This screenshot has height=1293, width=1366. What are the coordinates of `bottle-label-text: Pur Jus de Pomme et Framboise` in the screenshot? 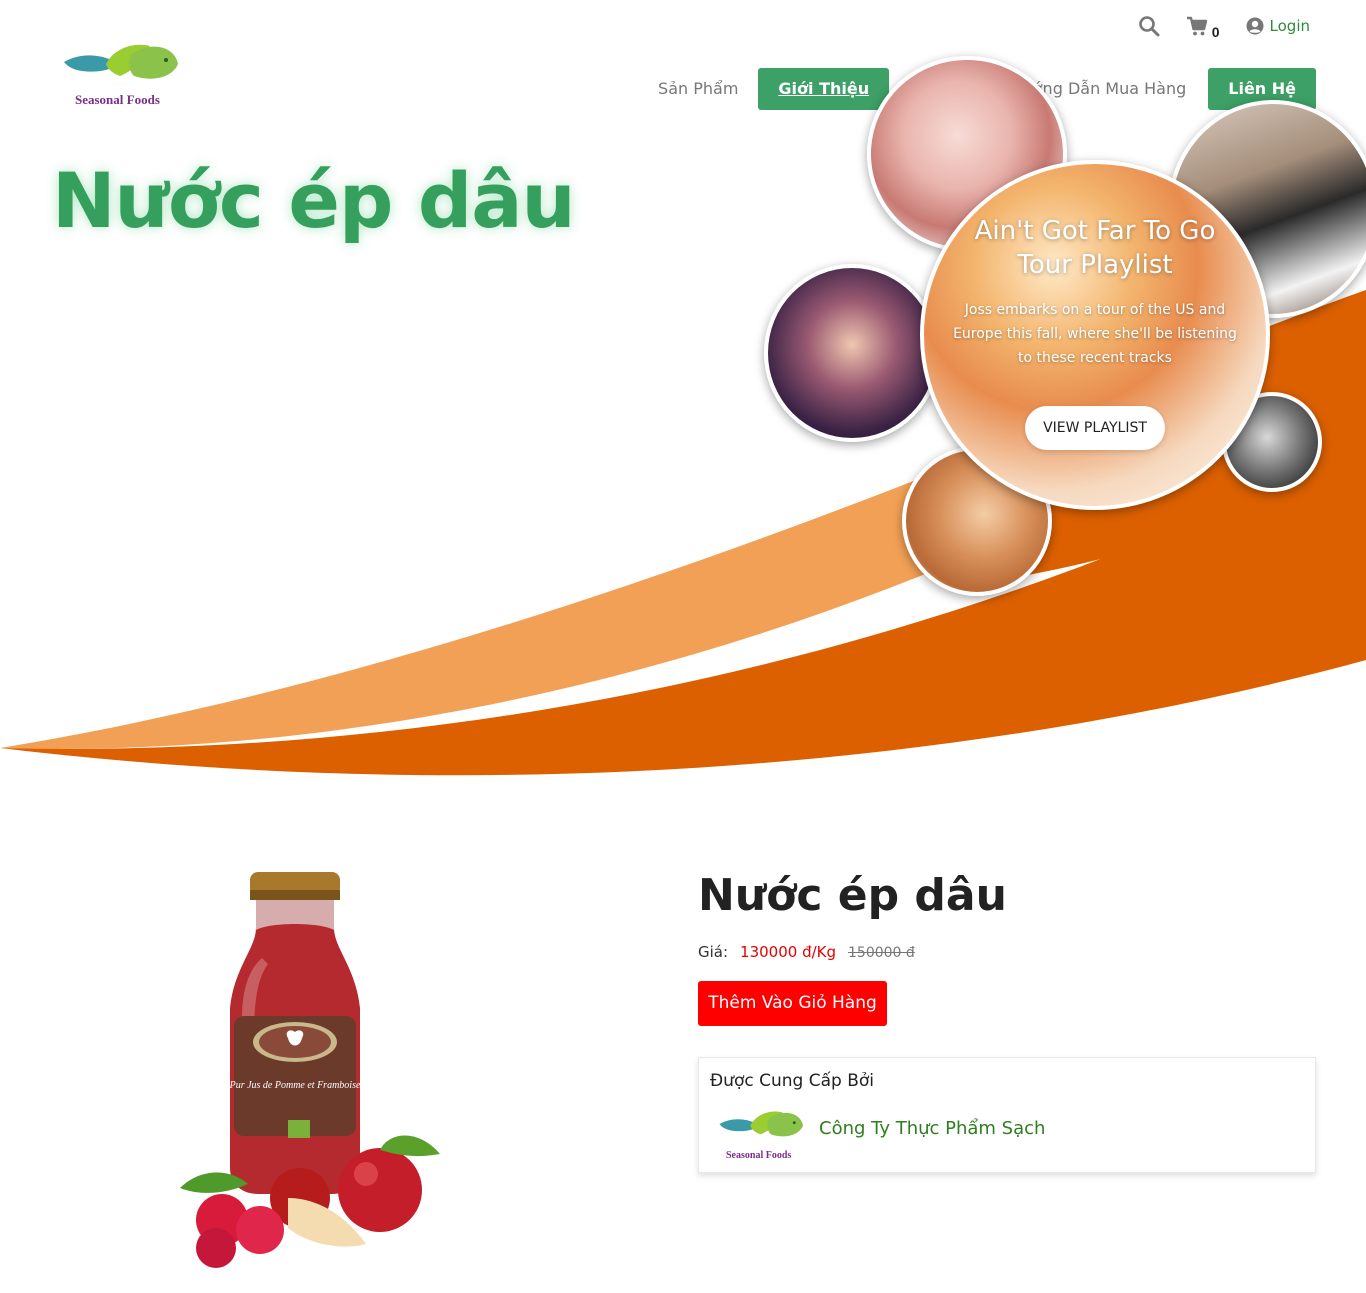 It's located at (295, 1085).